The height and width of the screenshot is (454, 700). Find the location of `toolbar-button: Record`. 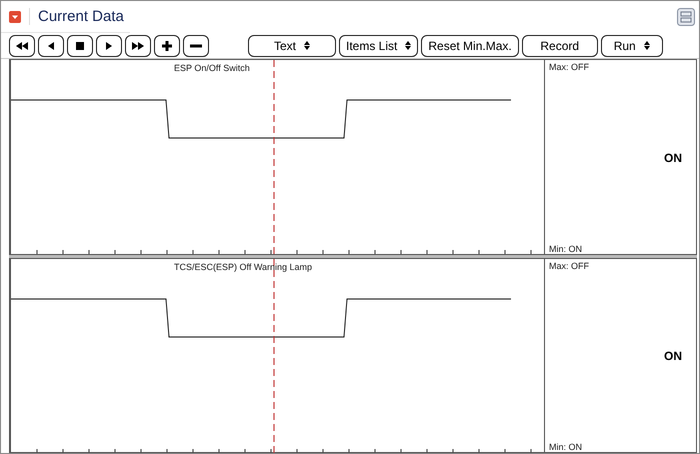

toolbar-button: Record is located at coordinates (560, 45).